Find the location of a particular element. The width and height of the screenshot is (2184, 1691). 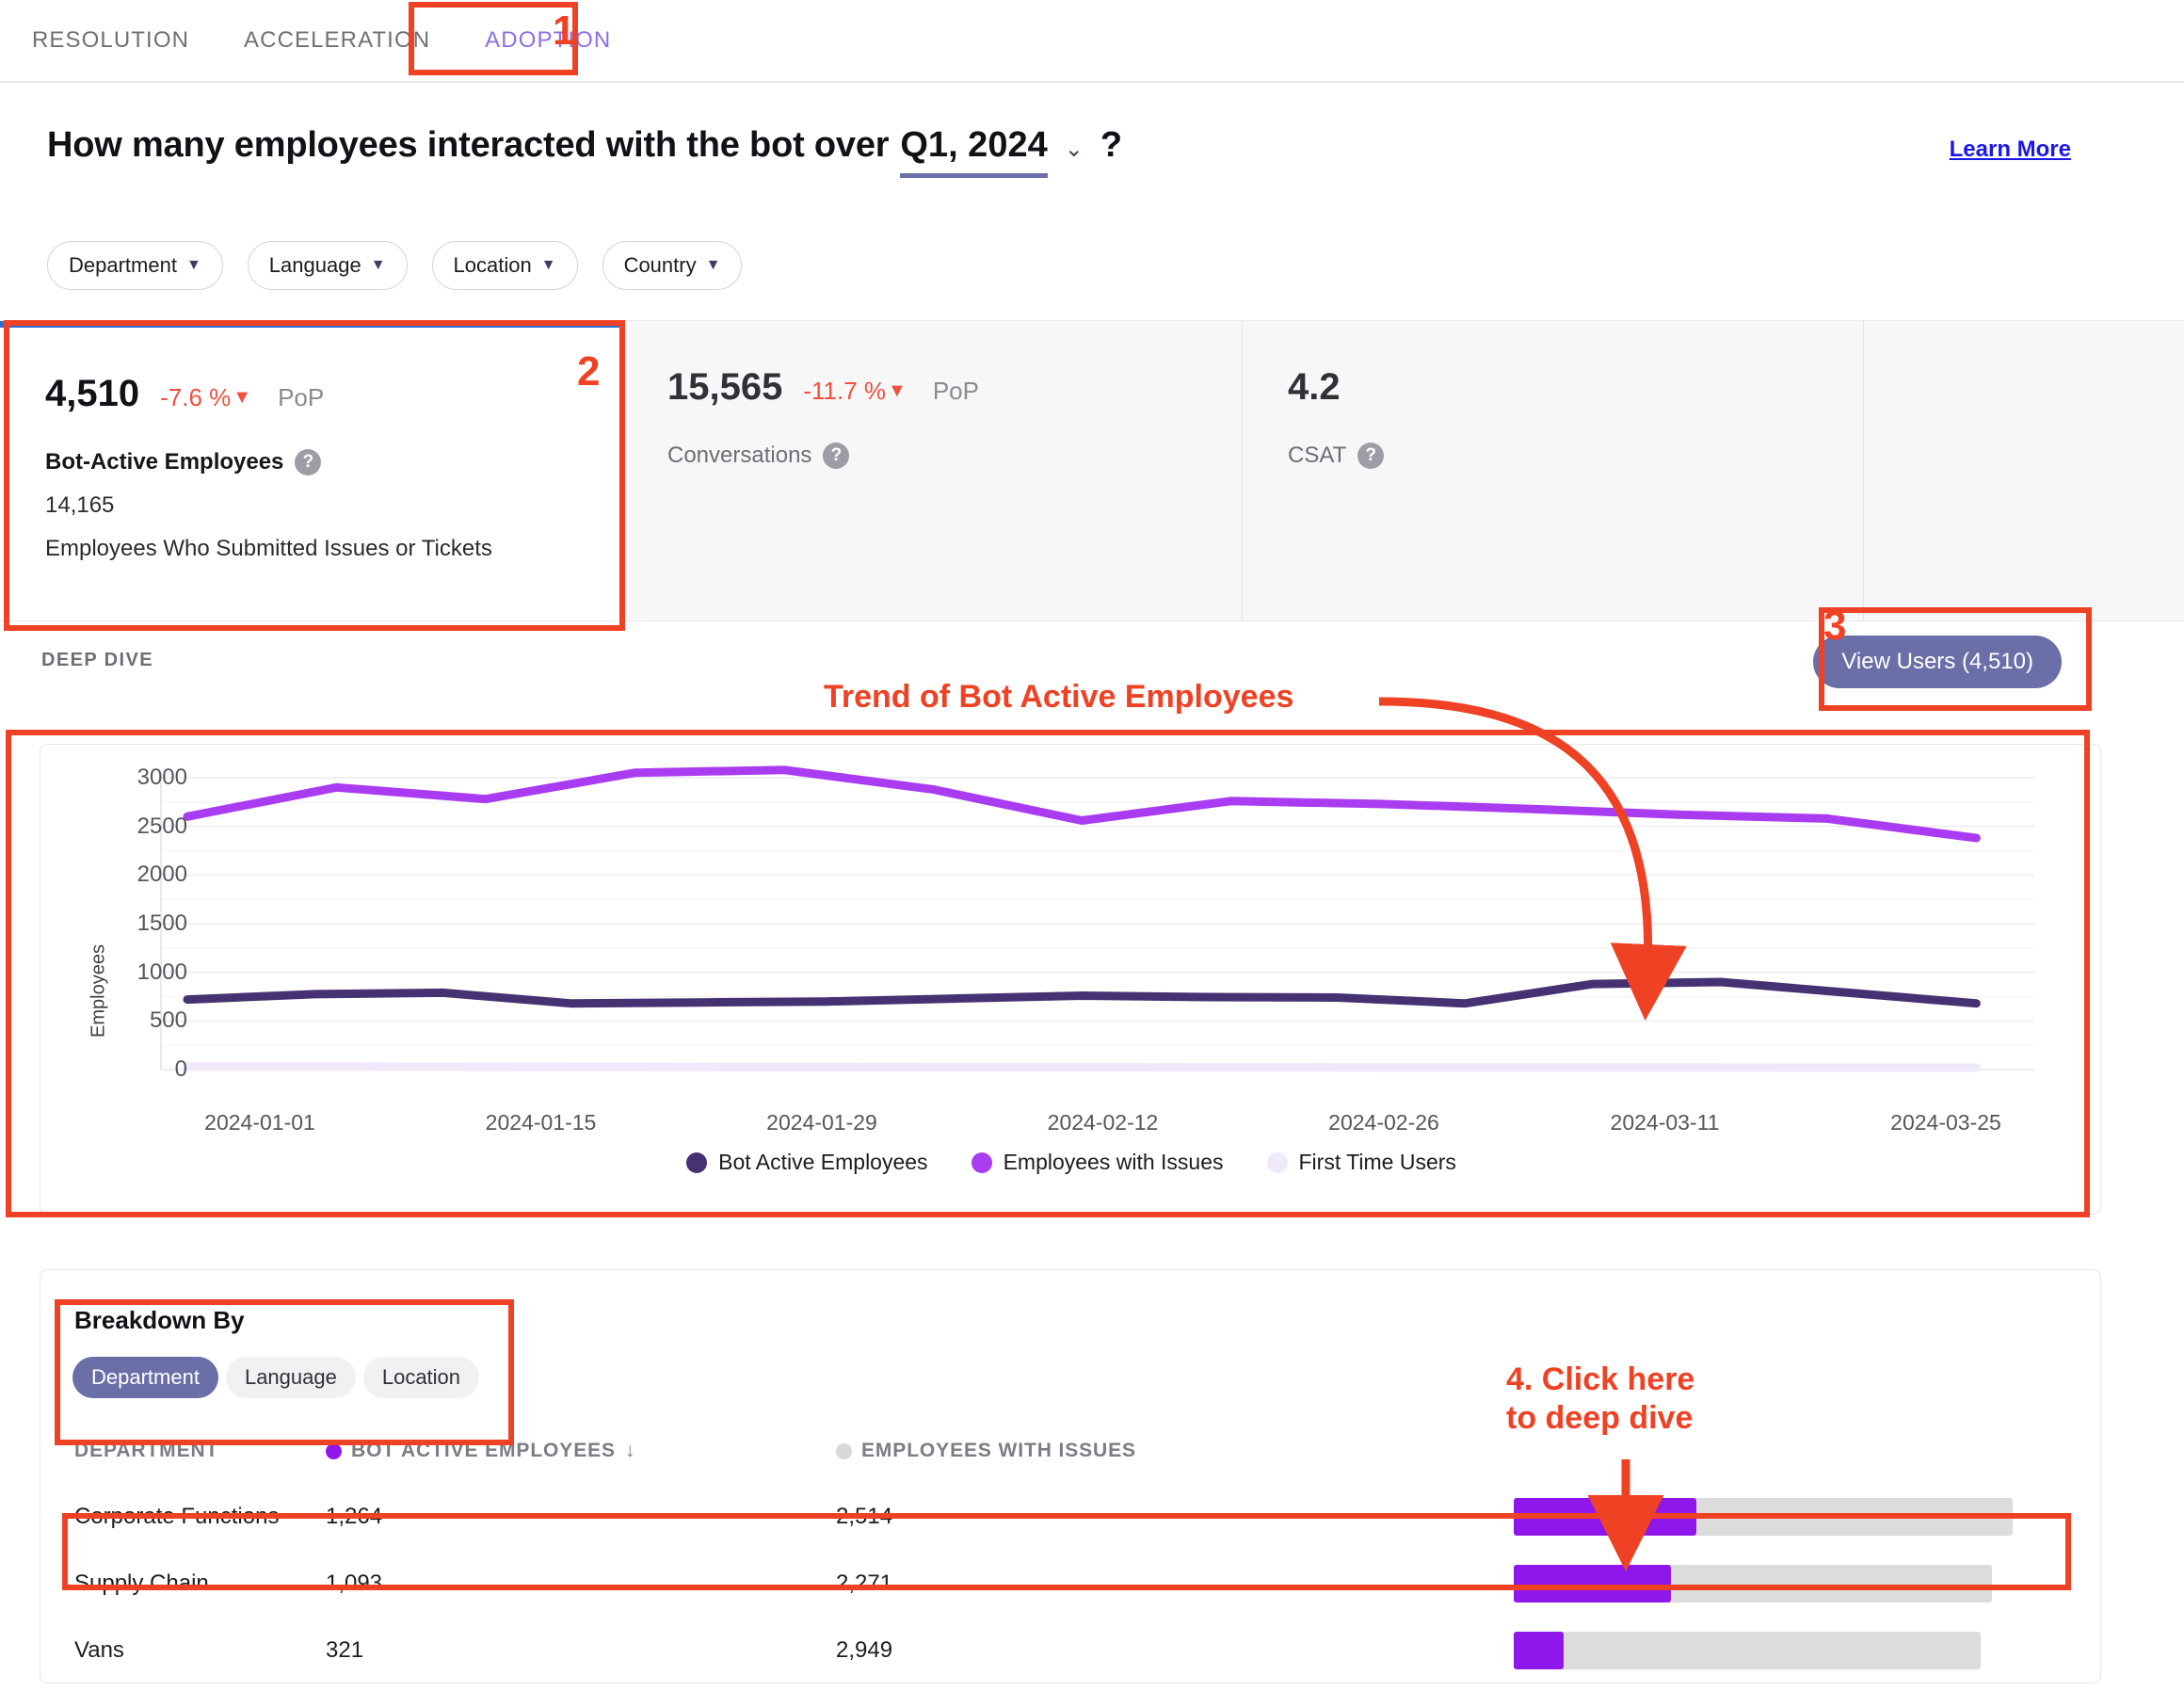

tab-bar: RESOLUTION ACCELERATION ADOPTION is located at coordinates (1092, 42).